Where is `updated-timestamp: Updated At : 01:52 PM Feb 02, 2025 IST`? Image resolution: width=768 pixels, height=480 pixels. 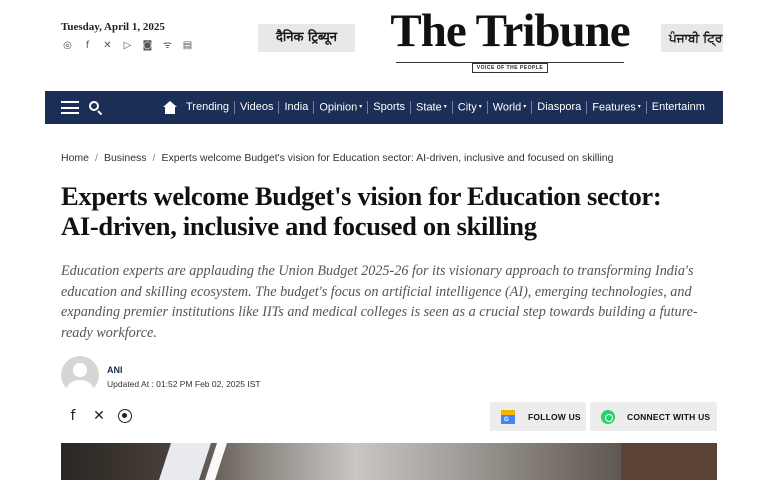
updated-timestamp: Updated At : 01:52 PM Feb 02, 2025 IST is located at coordinates (184, 384).